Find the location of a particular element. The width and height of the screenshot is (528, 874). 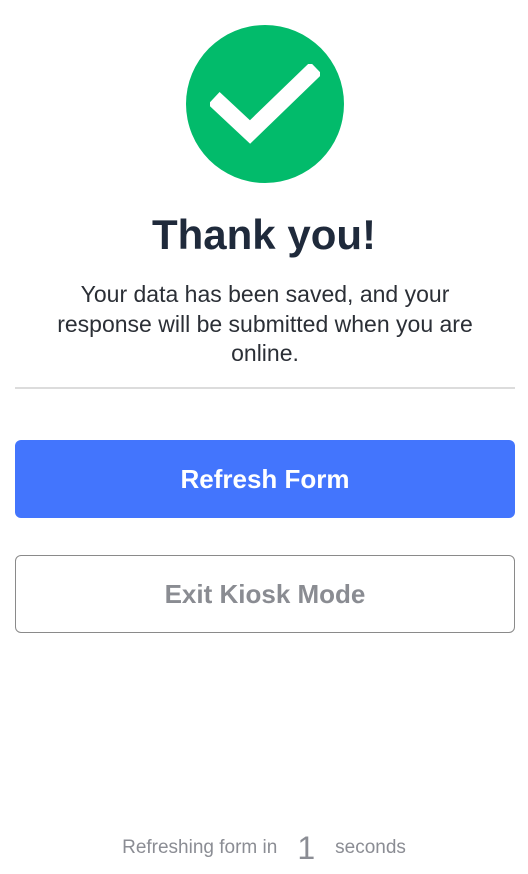

success-check-badge is located at coordinates (265, 104).